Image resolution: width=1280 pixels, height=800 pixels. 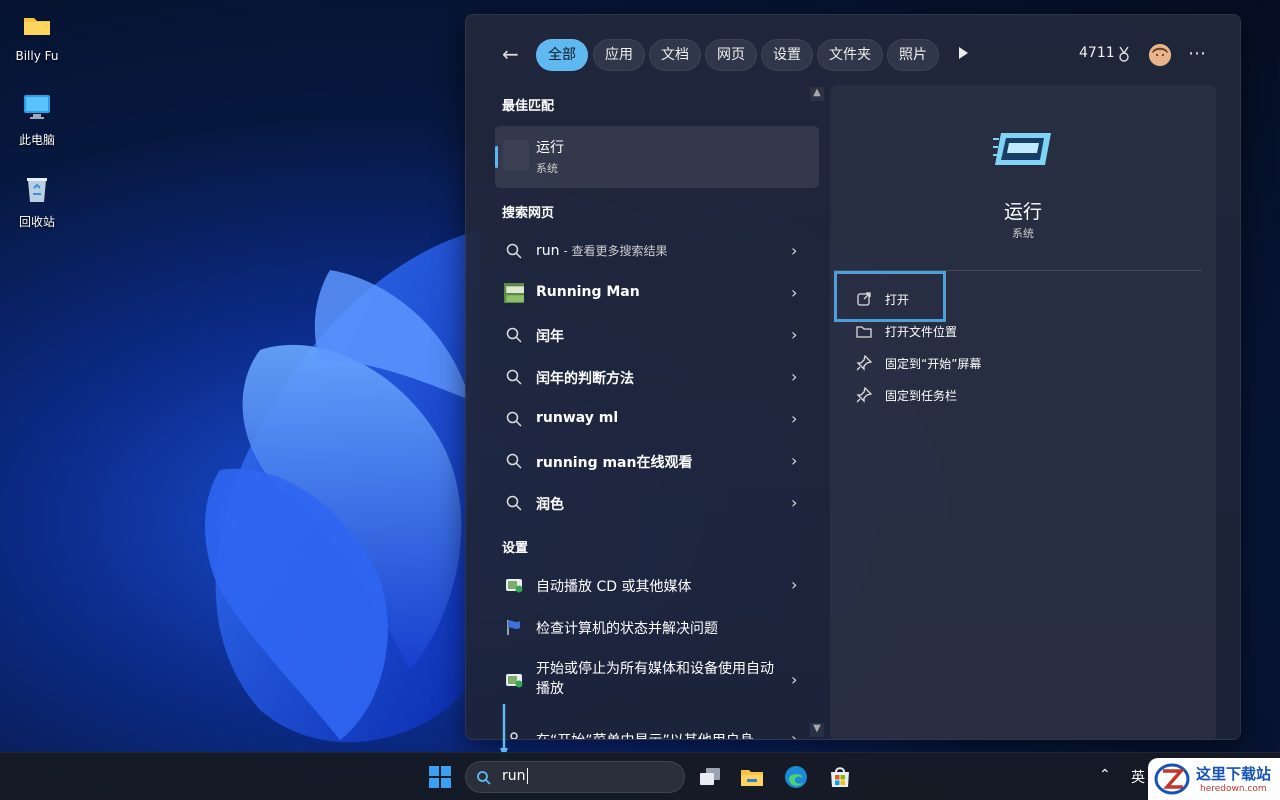 What do you see at coordinates (913, 55) in the screenshot?
I see `tab-photos: 照片` at bounding box center [913, 55].